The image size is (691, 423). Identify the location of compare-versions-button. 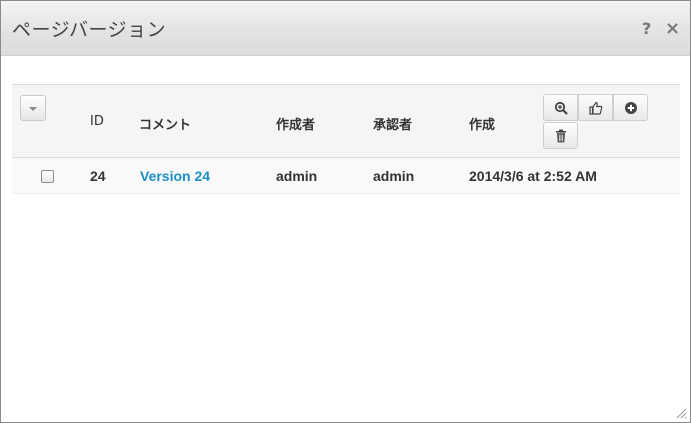
(560, 107).